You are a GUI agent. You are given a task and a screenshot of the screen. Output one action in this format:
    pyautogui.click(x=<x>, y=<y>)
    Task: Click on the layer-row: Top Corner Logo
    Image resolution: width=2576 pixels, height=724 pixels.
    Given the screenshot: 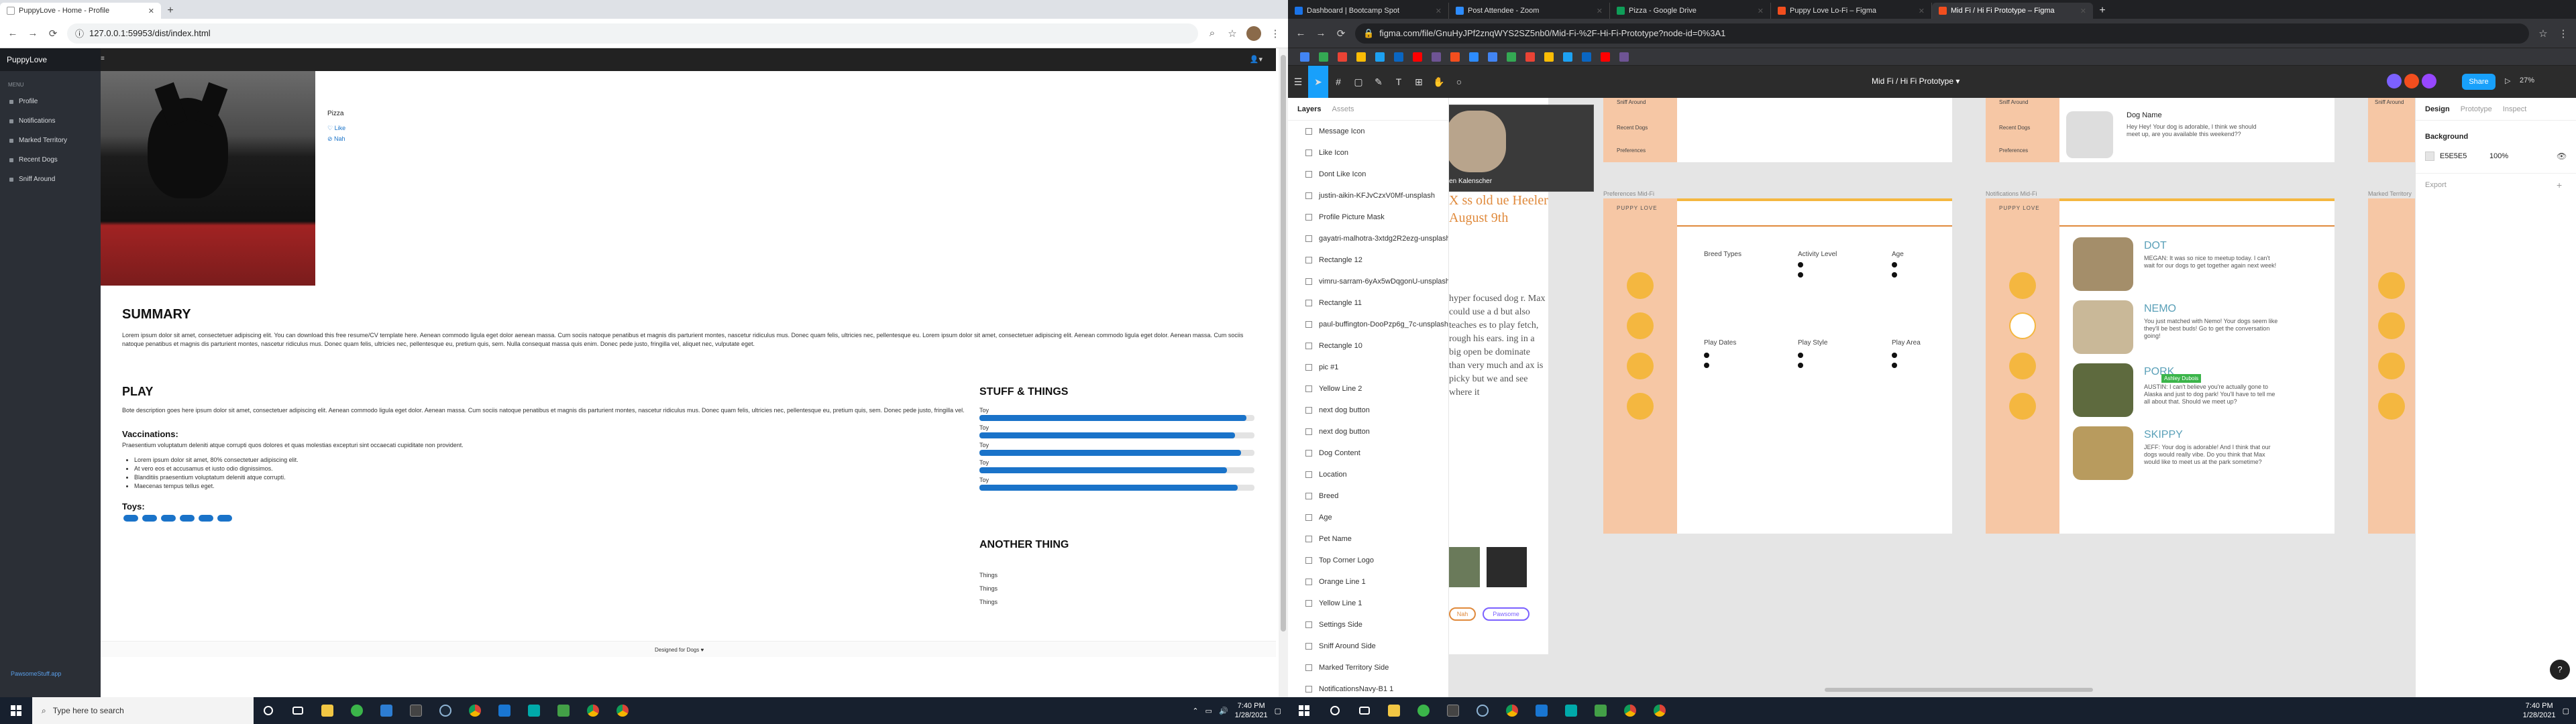 What is the action you would take?
    pyautogui.click(x=1368, y=560)
    